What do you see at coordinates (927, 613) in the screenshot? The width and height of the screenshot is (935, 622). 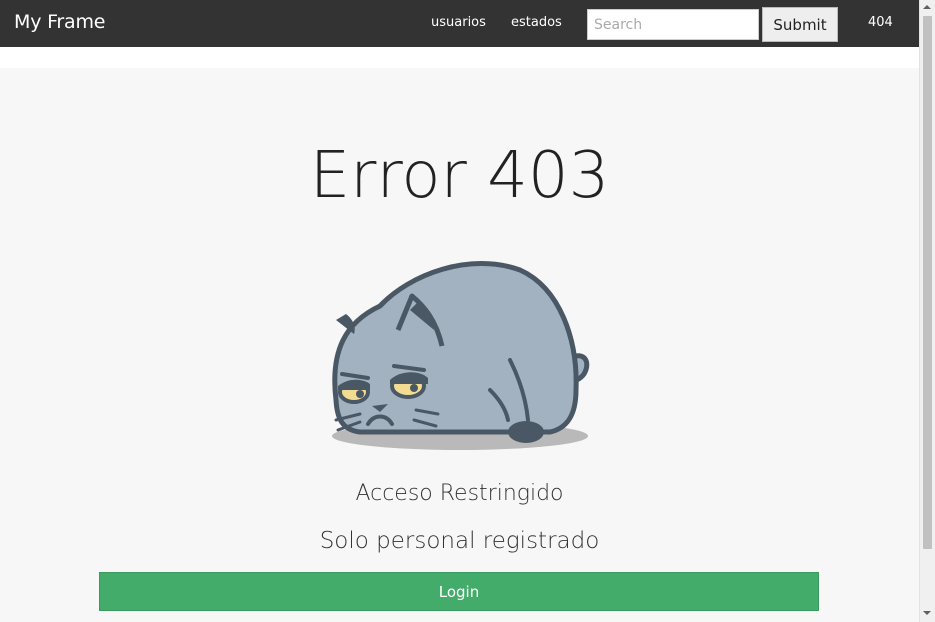 I see `scroll-down-arrow-icon` at bounding box center [927, 613].